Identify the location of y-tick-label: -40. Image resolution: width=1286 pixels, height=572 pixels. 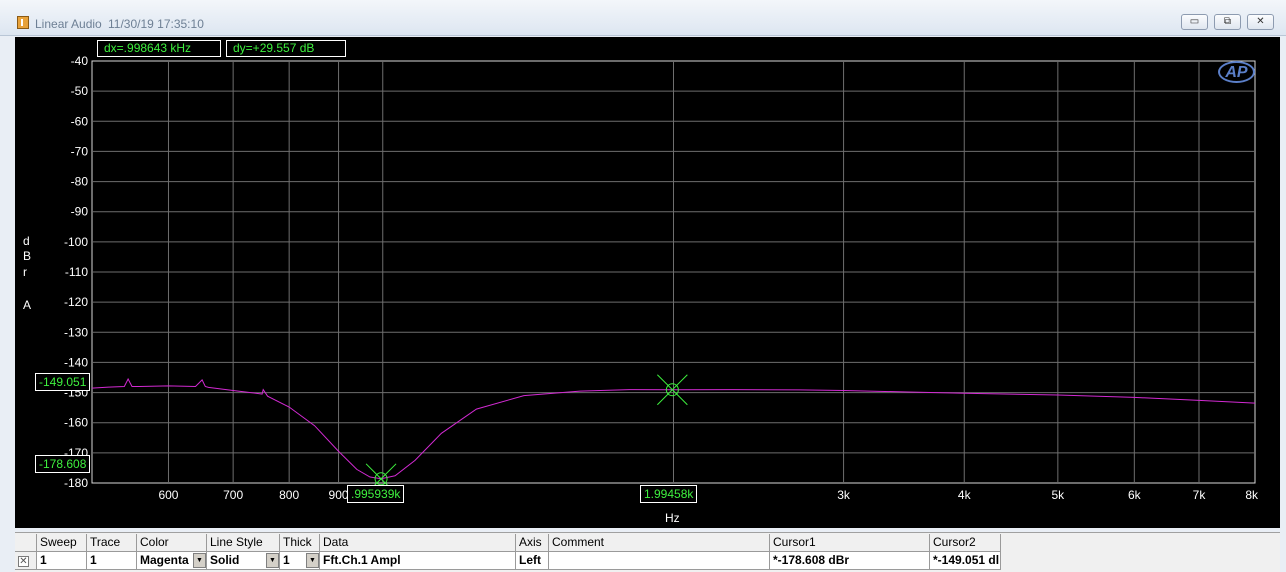
(80, 61).